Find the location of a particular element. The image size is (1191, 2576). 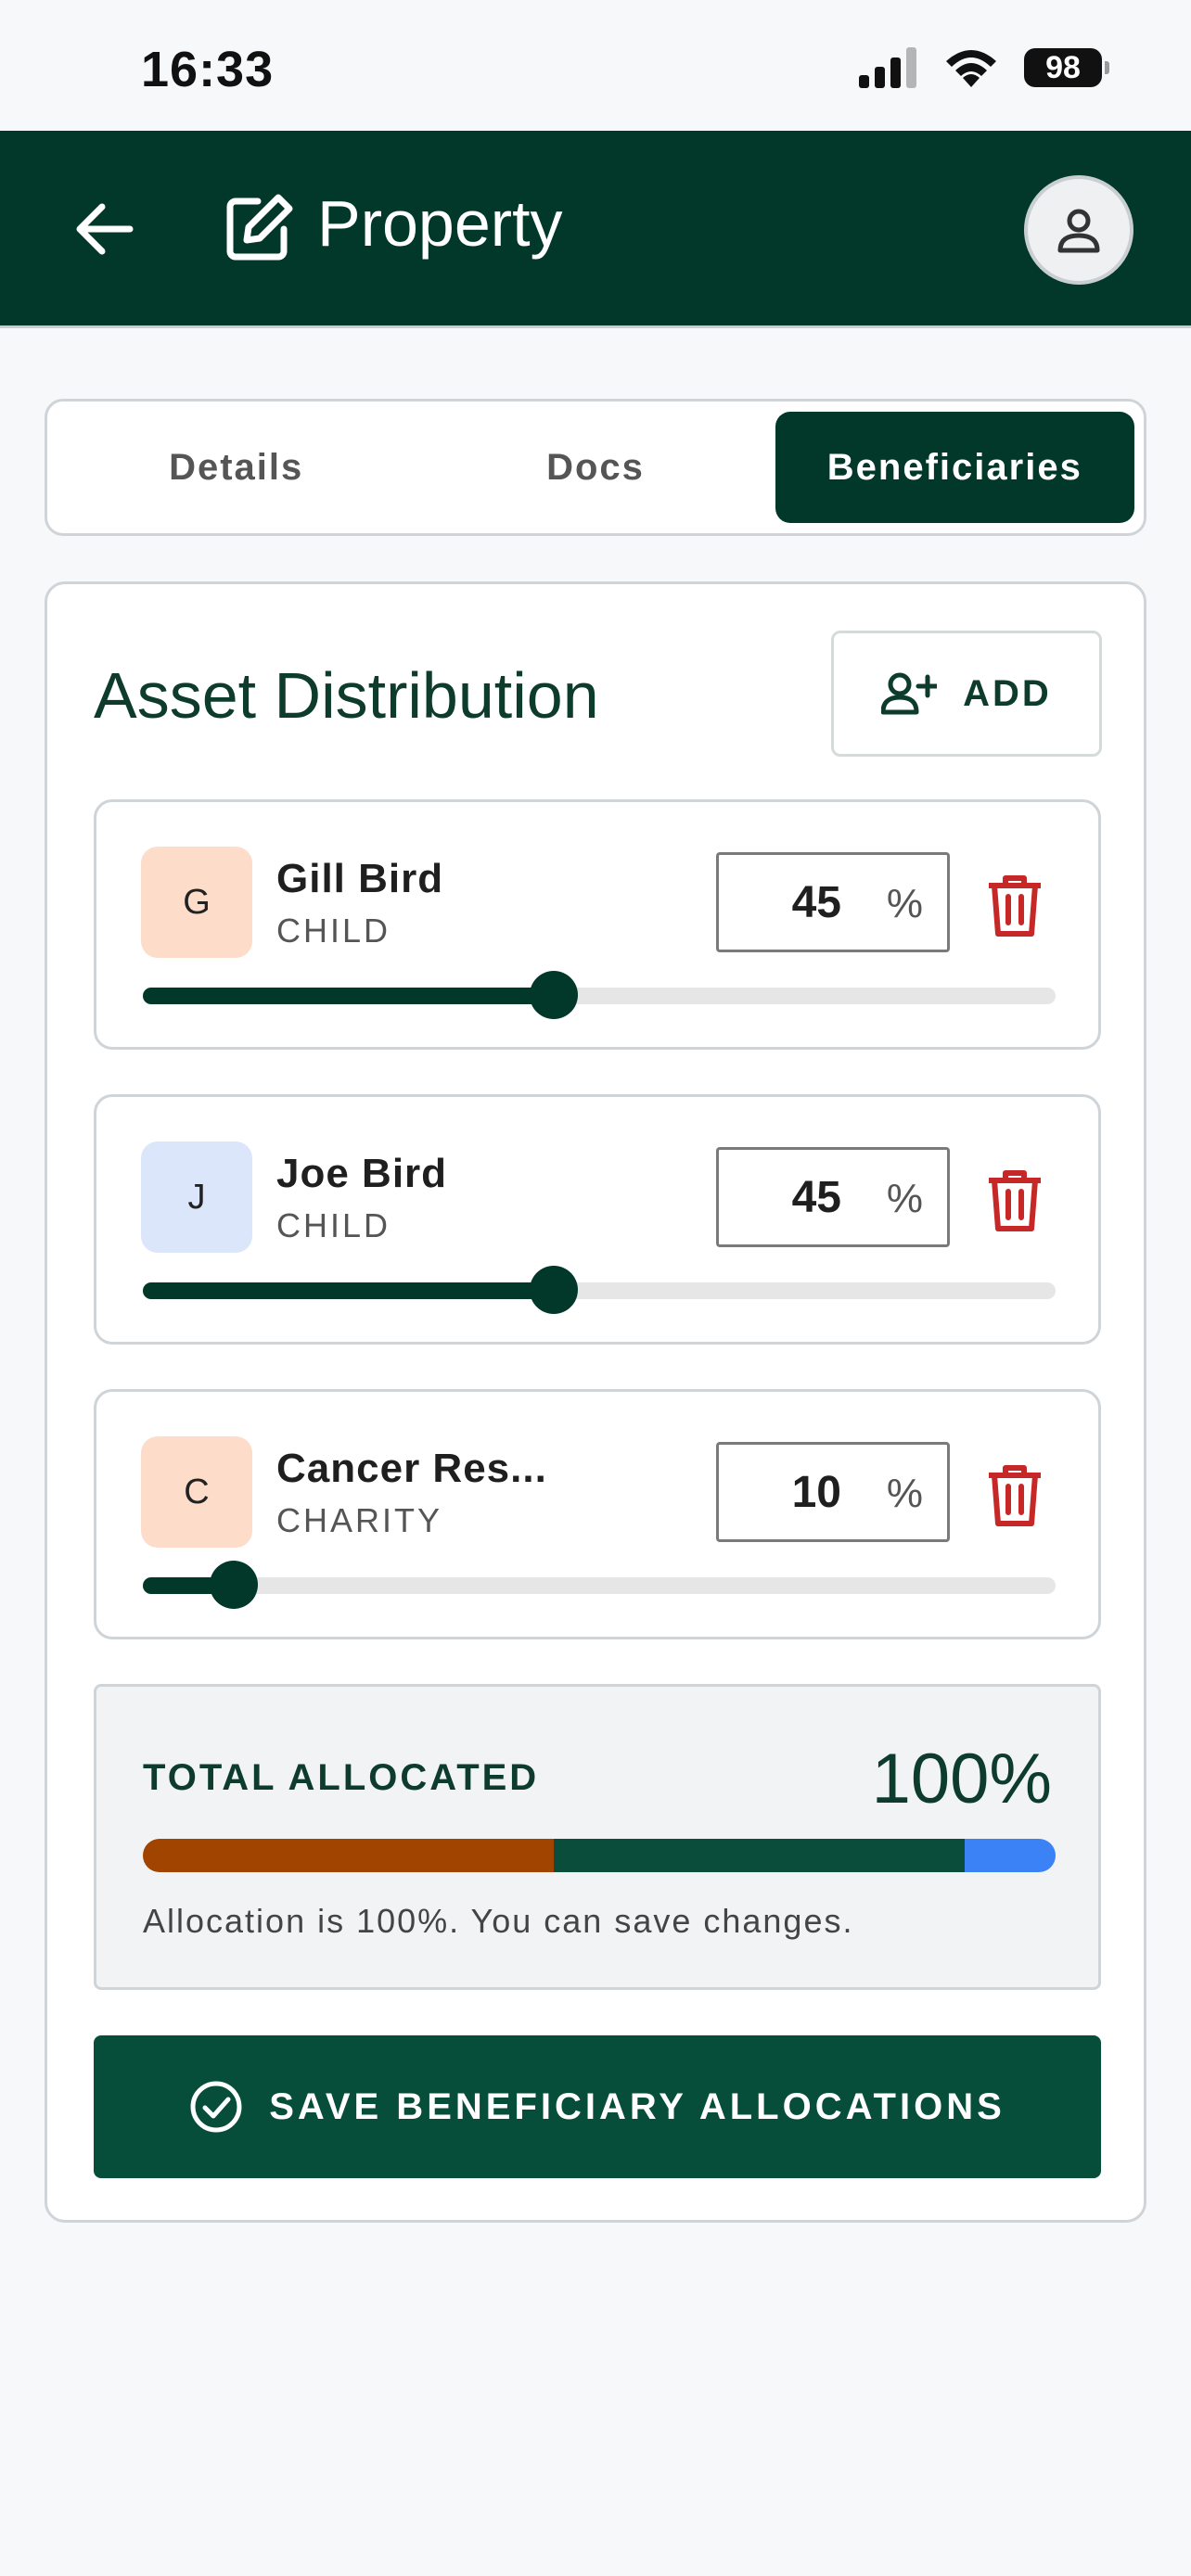

battery-icon: 98 is located at coordinates (1066, 67).